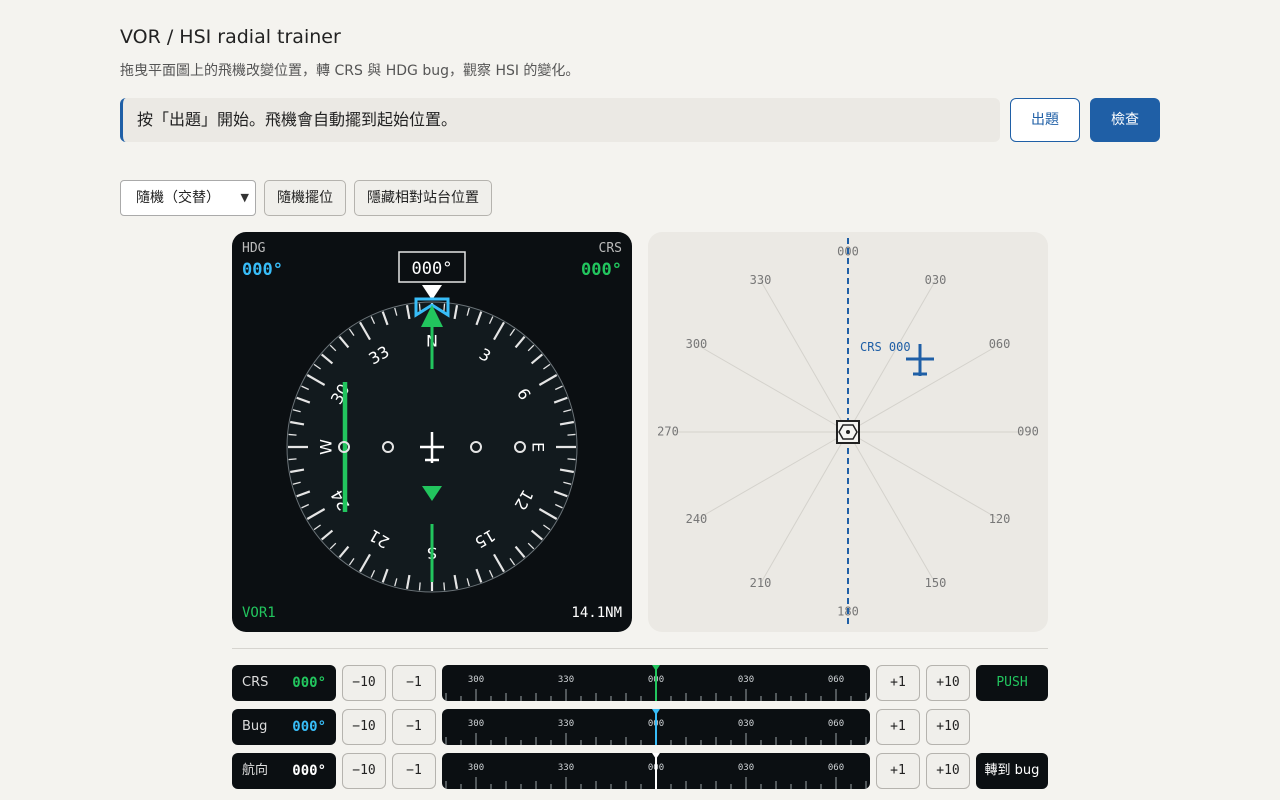  I want to click on radial-label: 060, so click(1000, 344).